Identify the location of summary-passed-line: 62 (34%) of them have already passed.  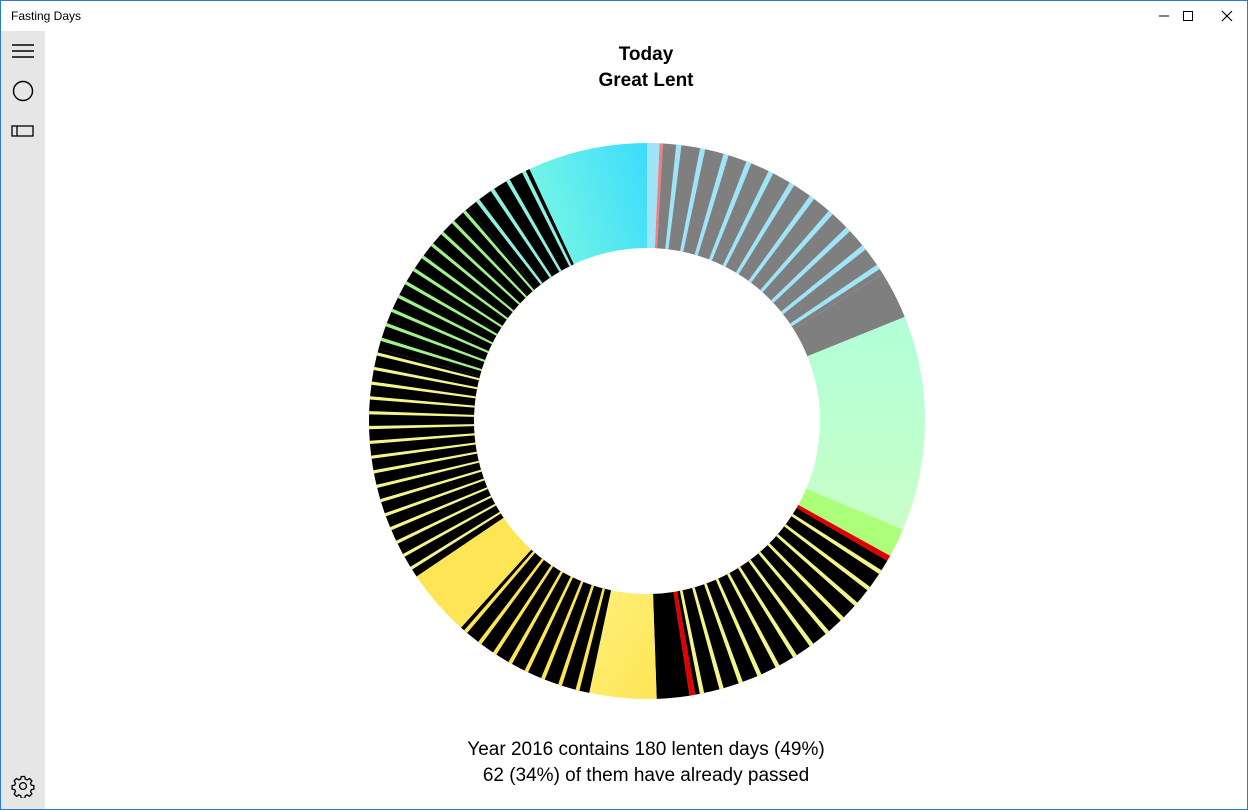
(646, 775).